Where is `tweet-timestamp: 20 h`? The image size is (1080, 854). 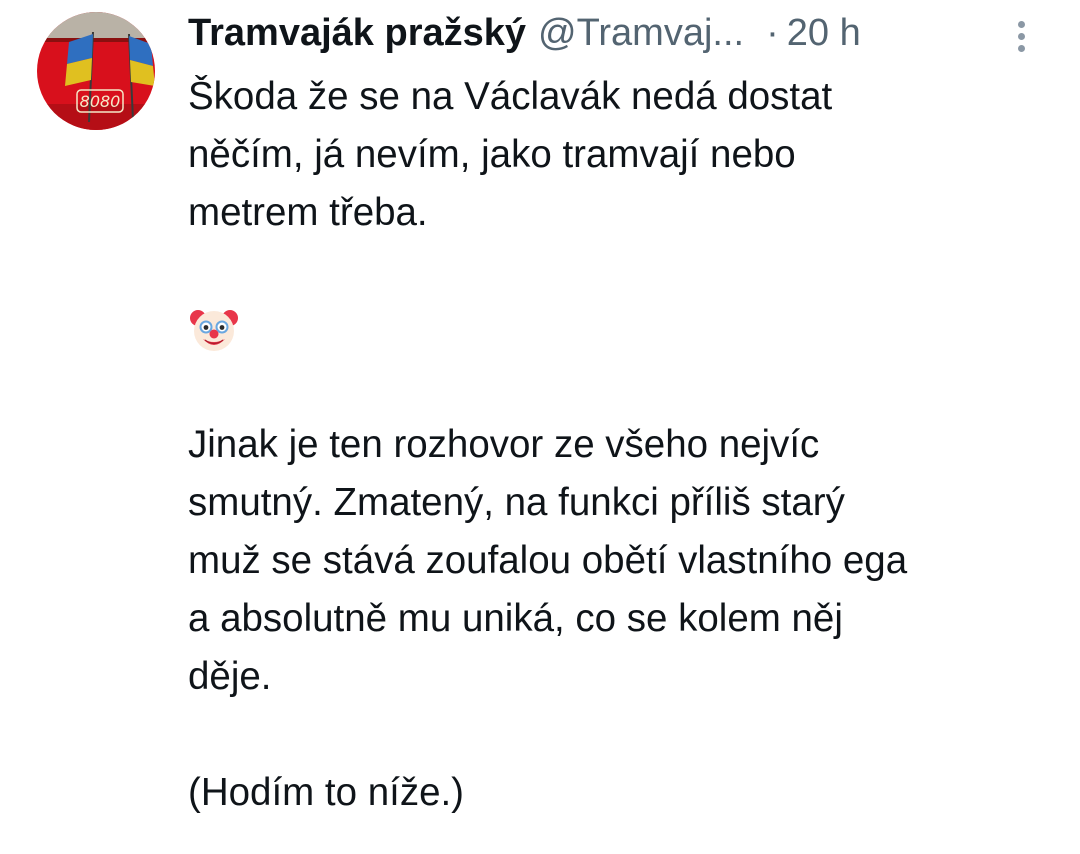 tweet-timestamp: 20 h is located at coordinates (824, 33).